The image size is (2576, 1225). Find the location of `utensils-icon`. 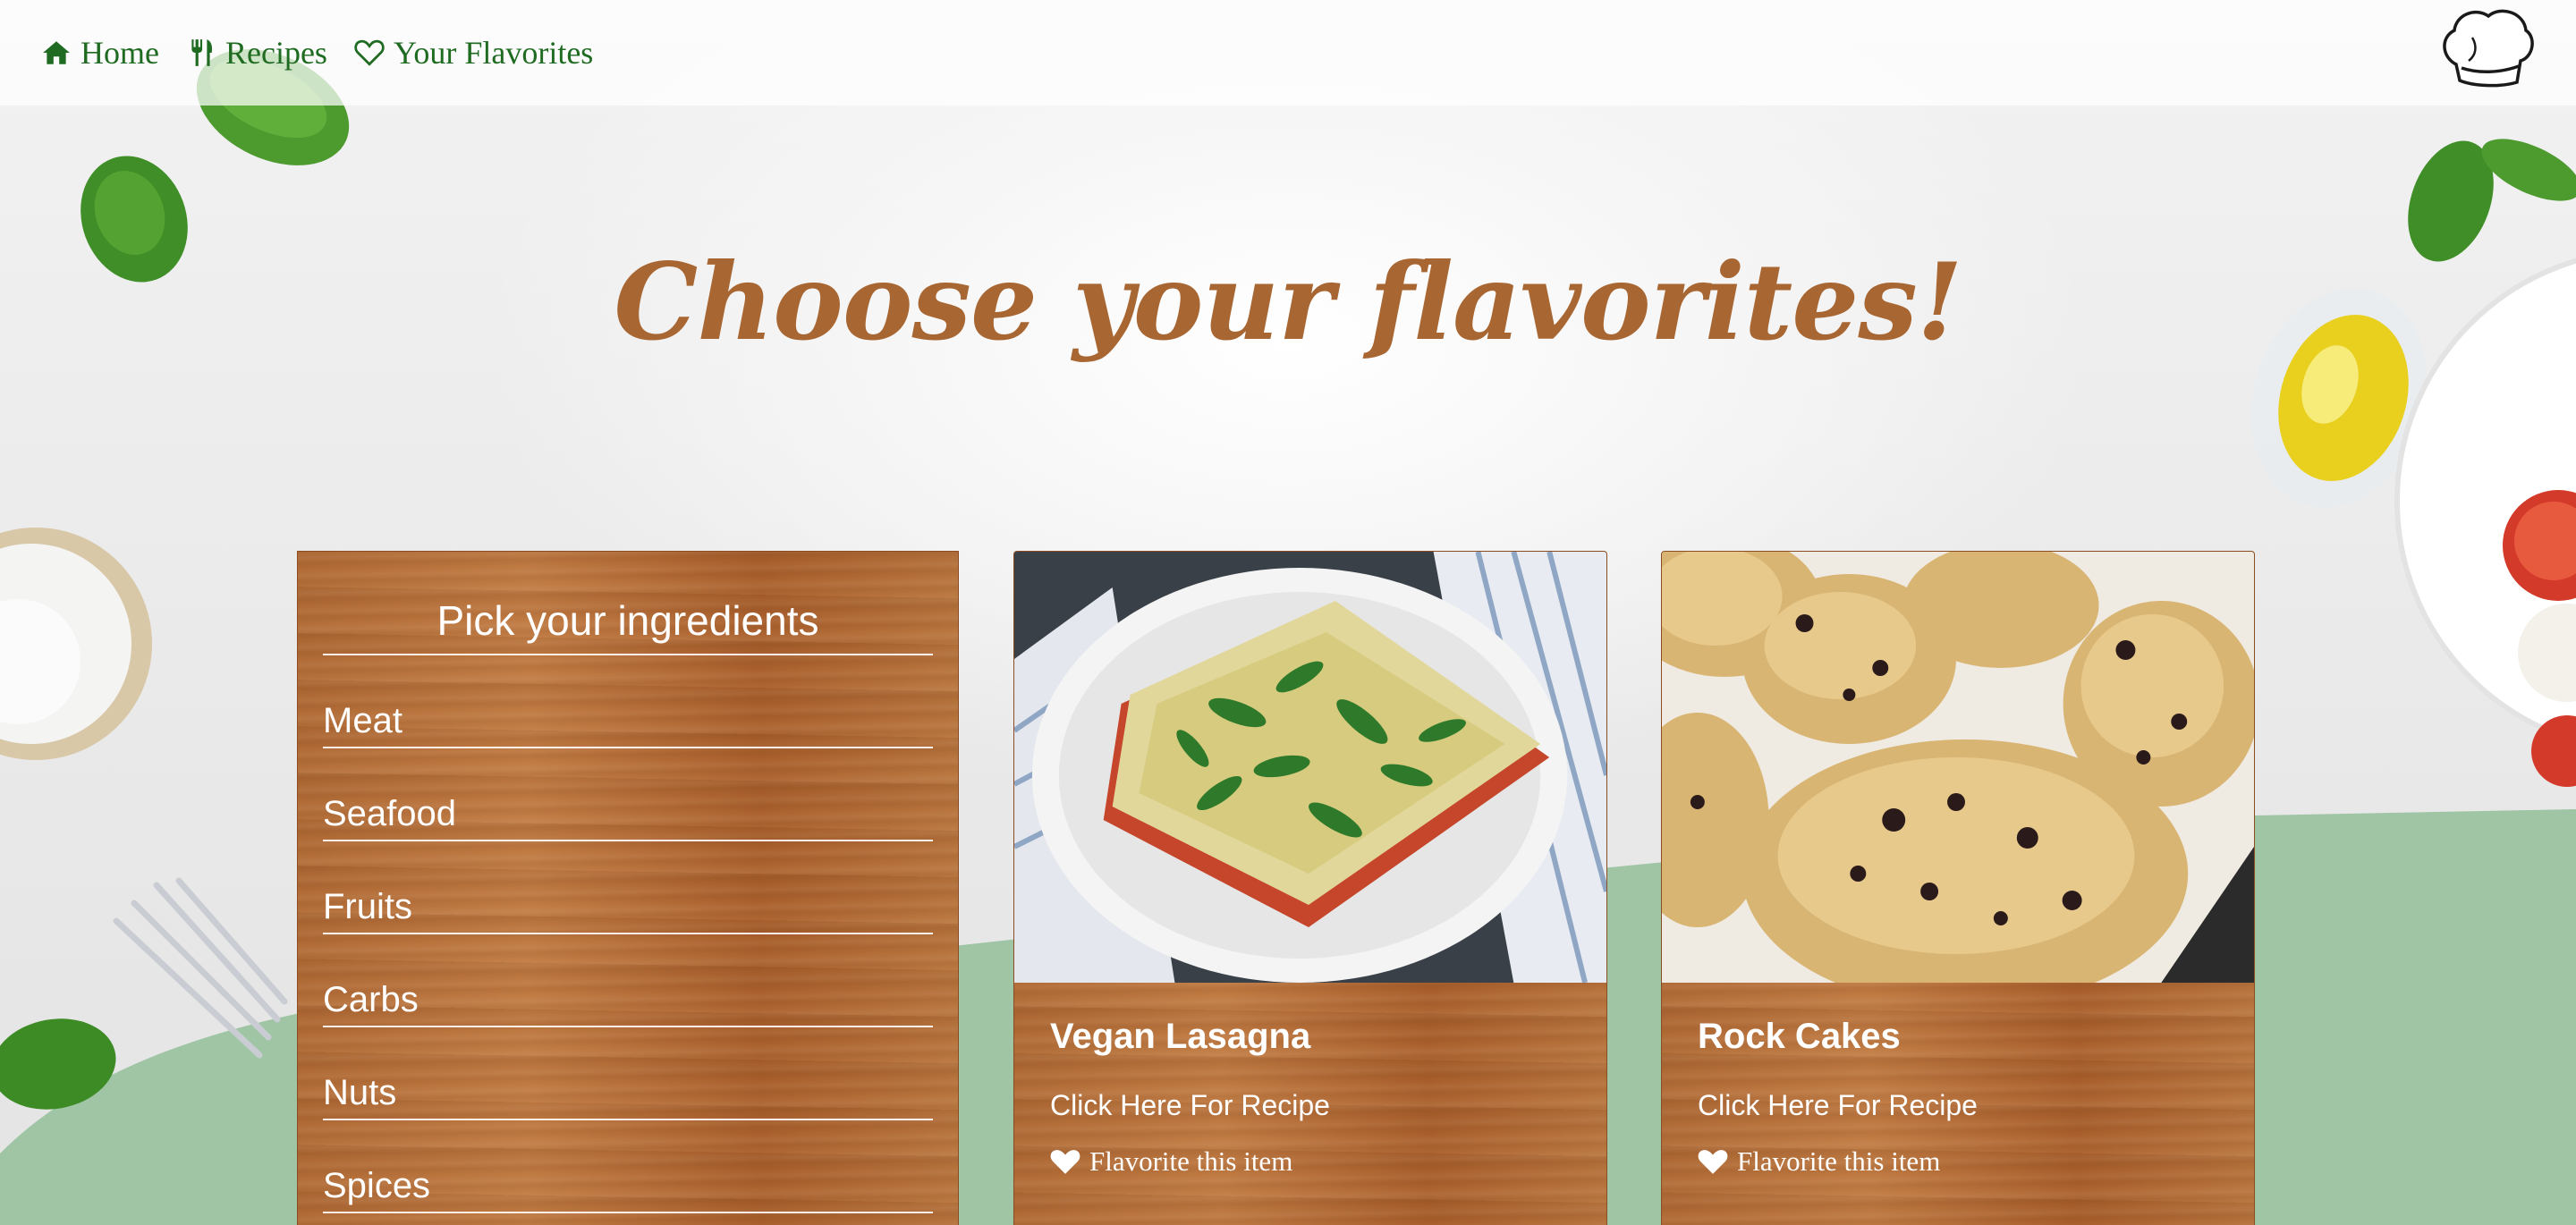

utensils-icon is located at coordinates (202, 53).